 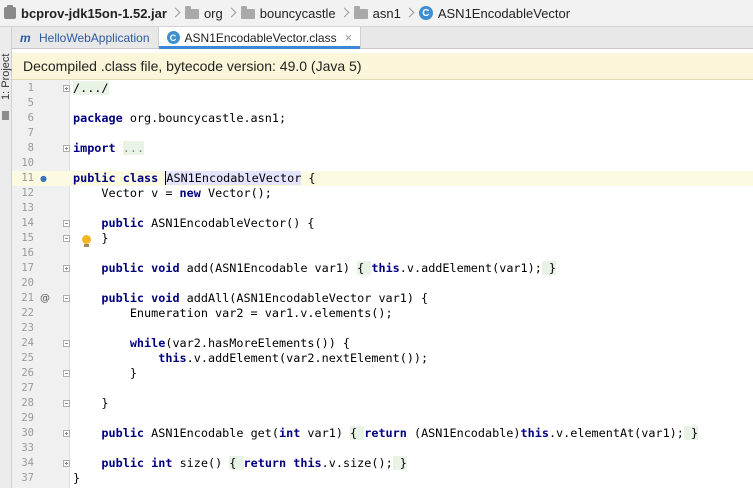 I want to click on breadcrumb-class: C ASN1EncodableVector, so click(x=494, y=13).